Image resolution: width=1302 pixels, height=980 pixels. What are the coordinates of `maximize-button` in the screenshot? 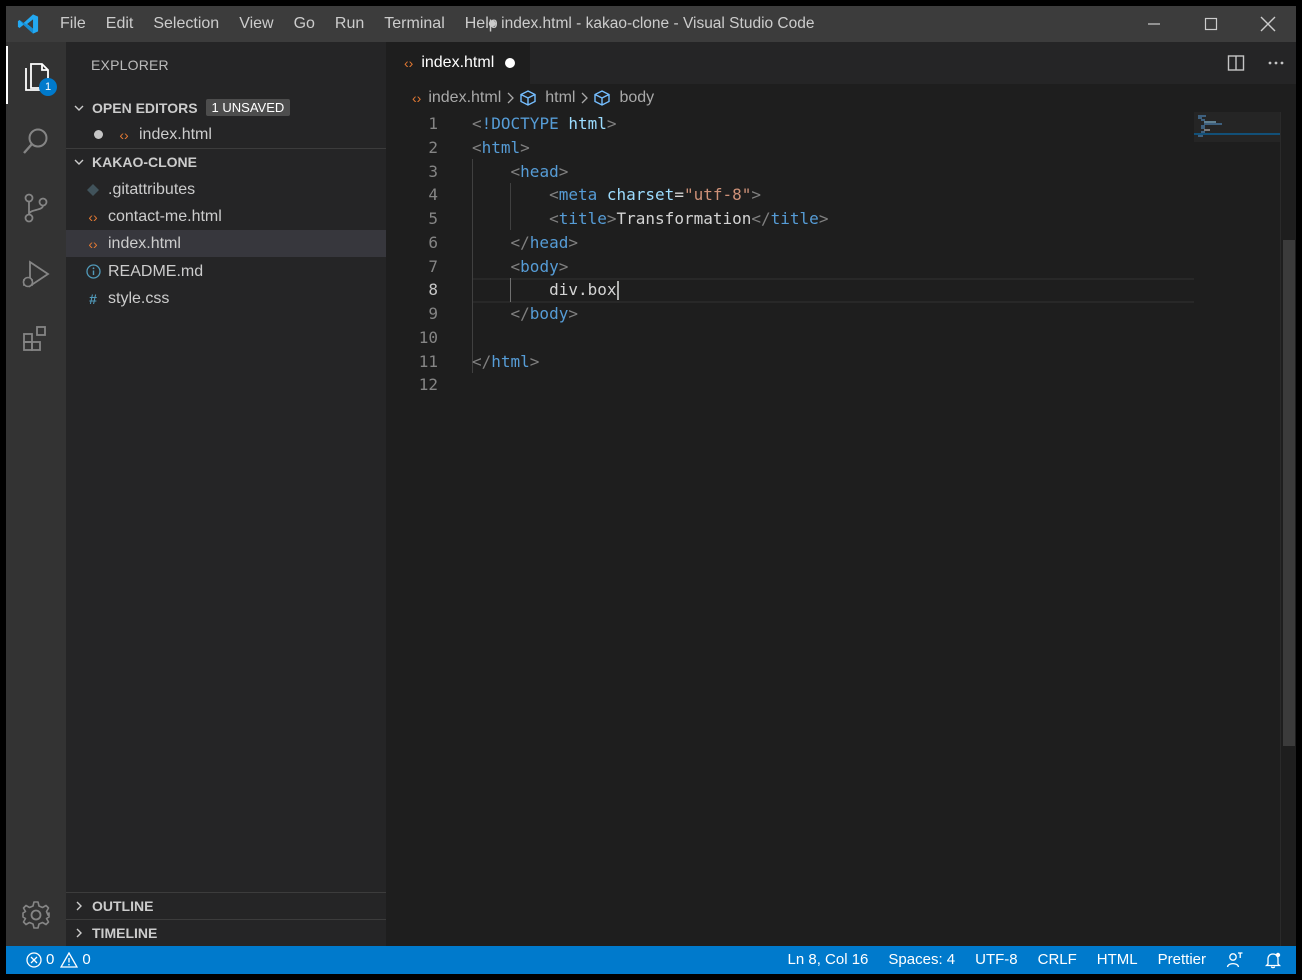 It's located at (1210, 24).